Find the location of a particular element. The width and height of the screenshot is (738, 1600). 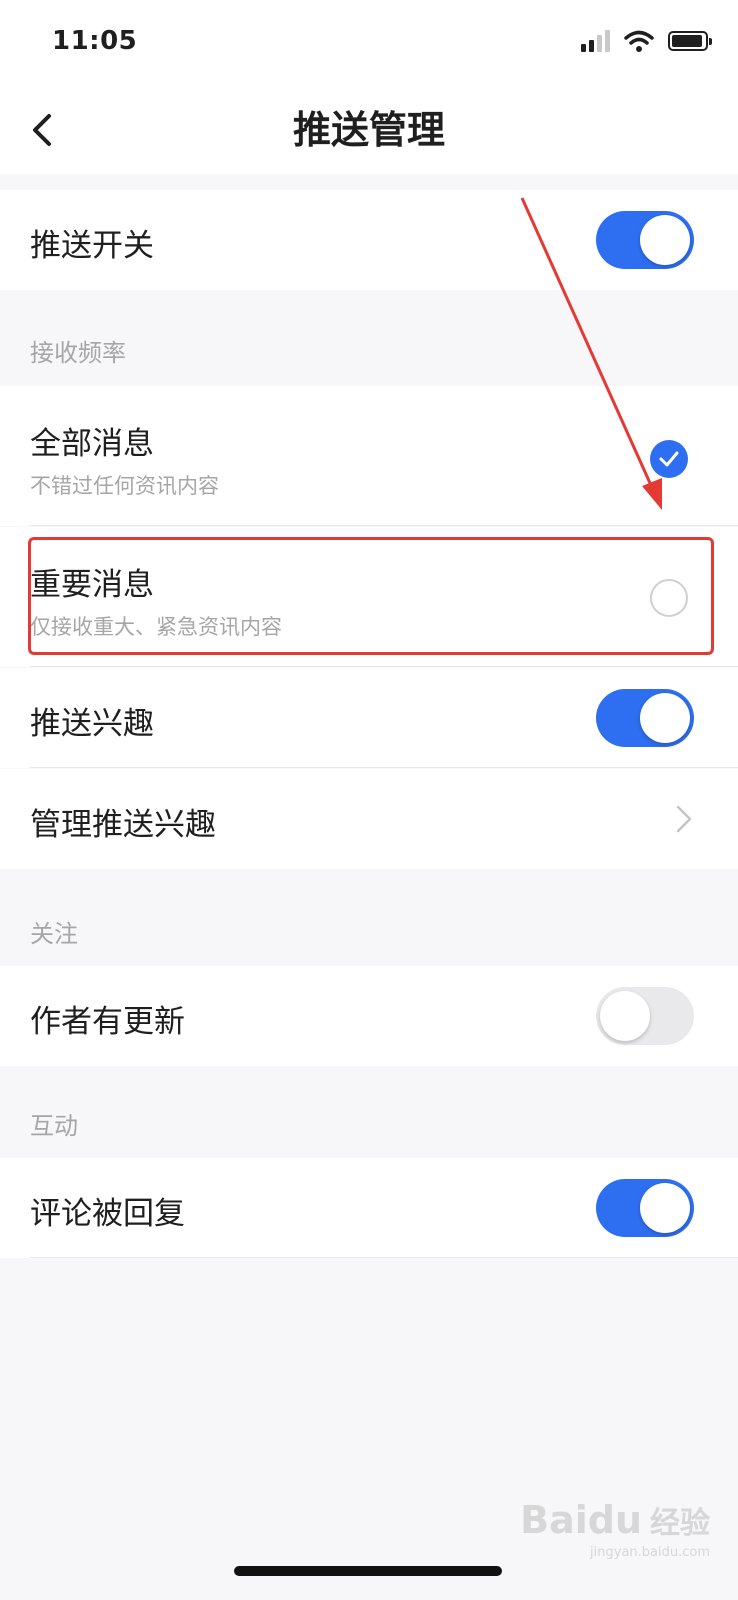

page-title: 推送管理 is located at coordinates (368, 130).